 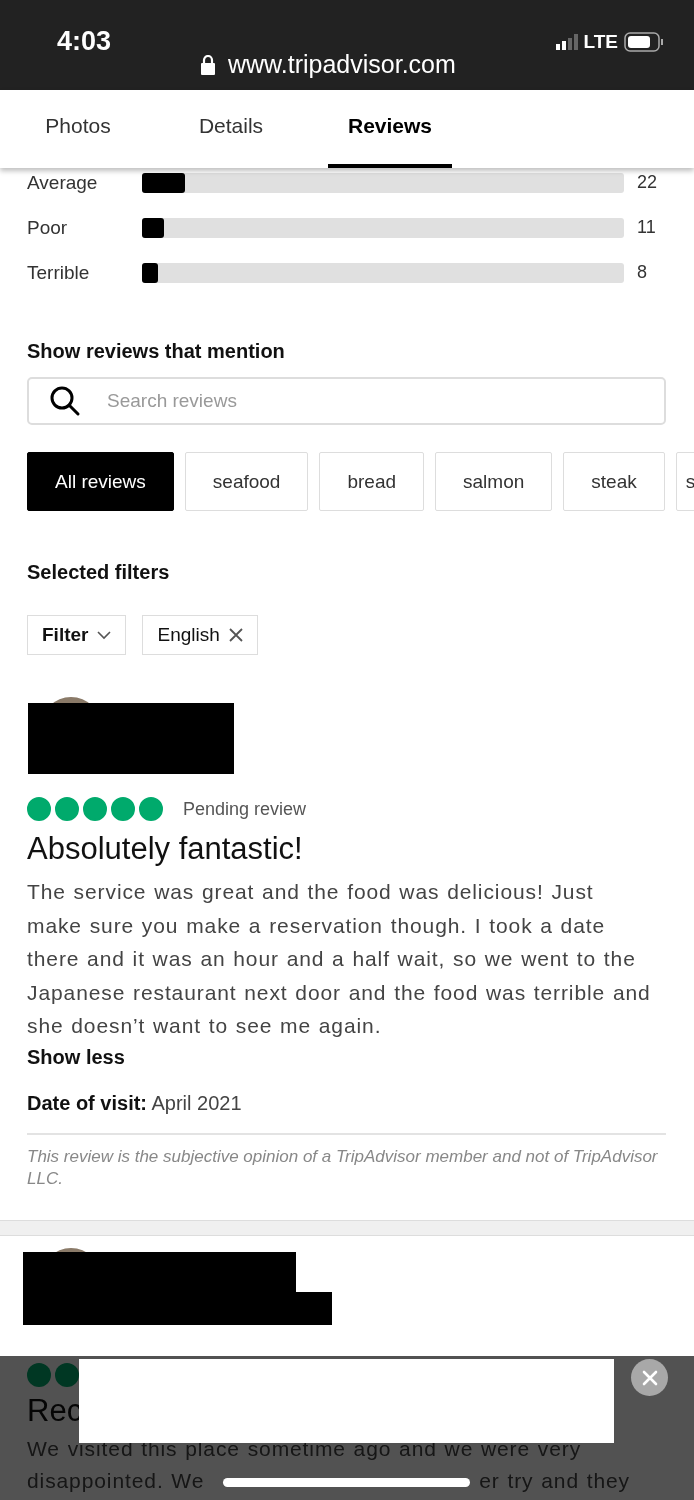 I want to click on language-filter-button: English, so click(x=200, y=635).